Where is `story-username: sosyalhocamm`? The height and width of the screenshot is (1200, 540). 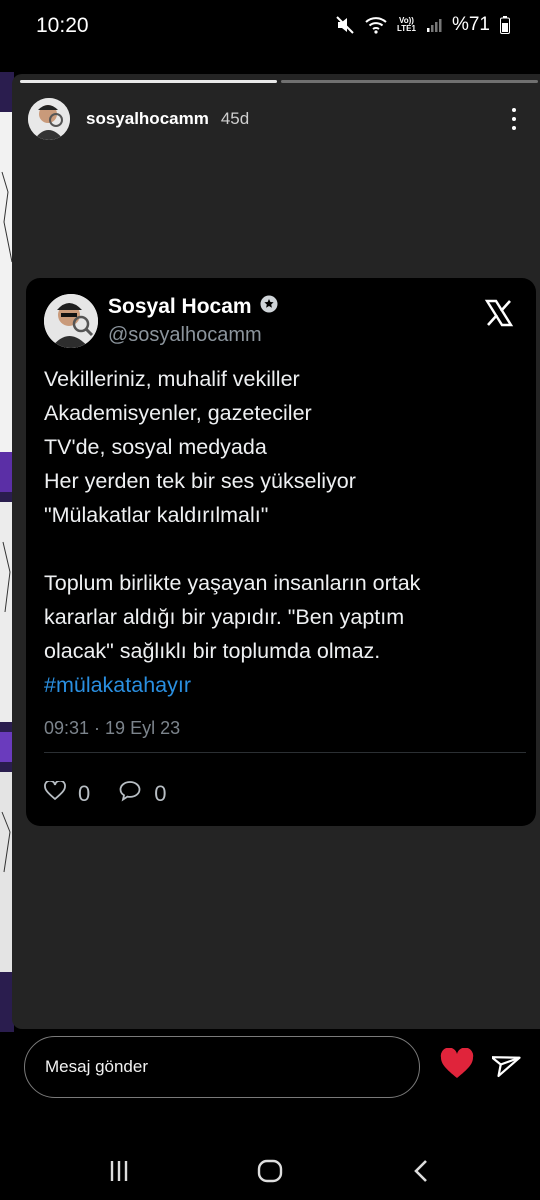 story-username: sosyalhocamm is located at coordinates (147, 119).